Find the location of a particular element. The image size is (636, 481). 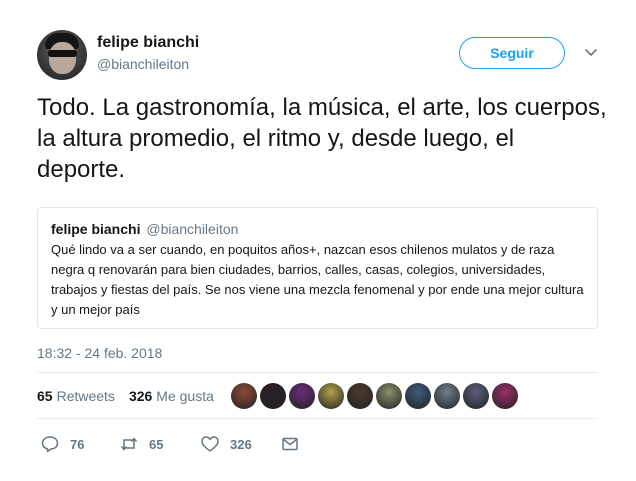

direct-message-button is located at coordinates (295, 444).